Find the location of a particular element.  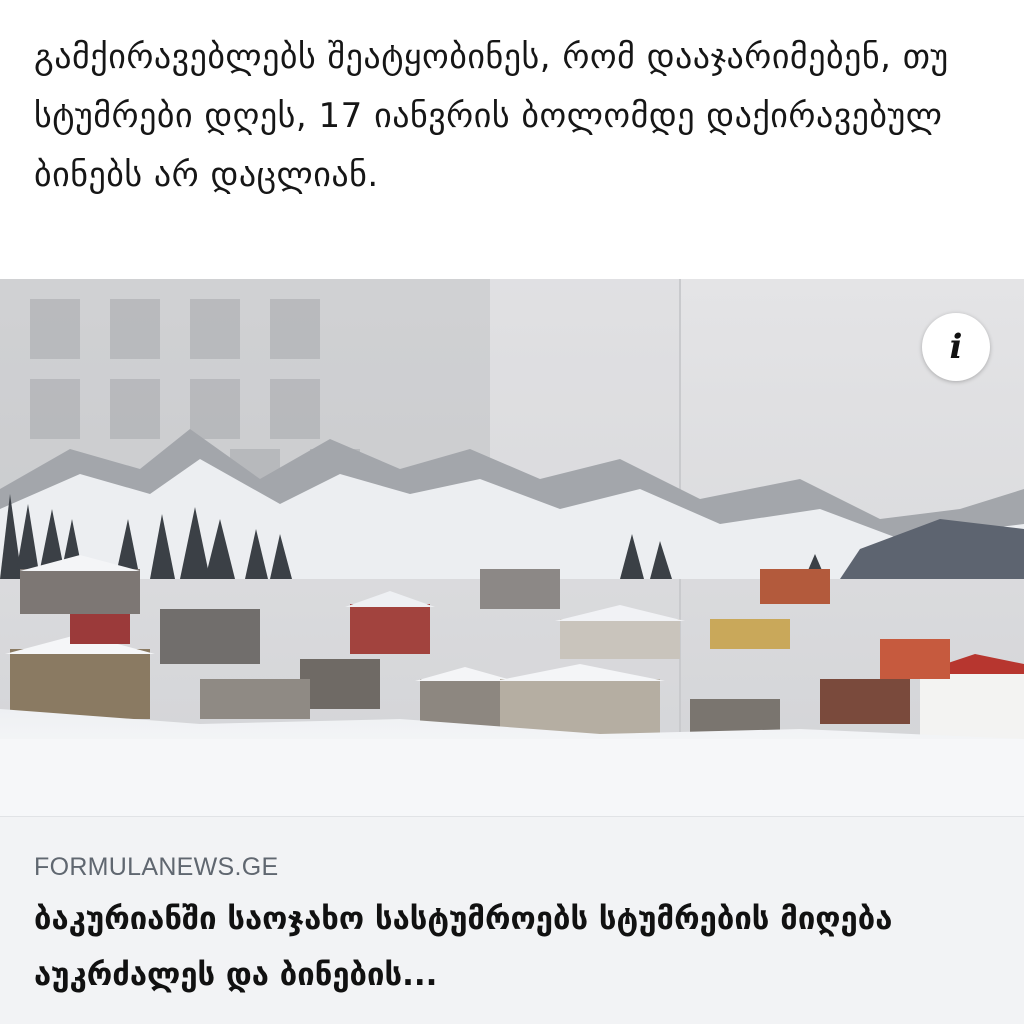

info-icon: i is located at coordinates (956, 347).